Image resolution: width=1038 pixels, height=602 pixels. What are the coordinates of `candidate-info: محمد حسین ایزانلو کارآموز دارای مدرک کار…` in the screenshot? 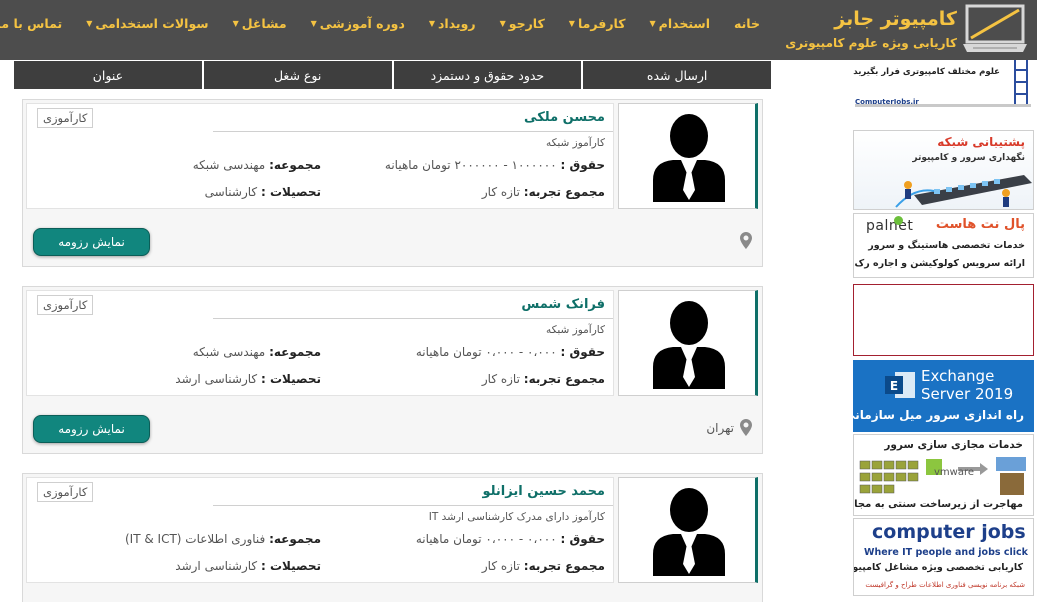 It's located at (321, 530).